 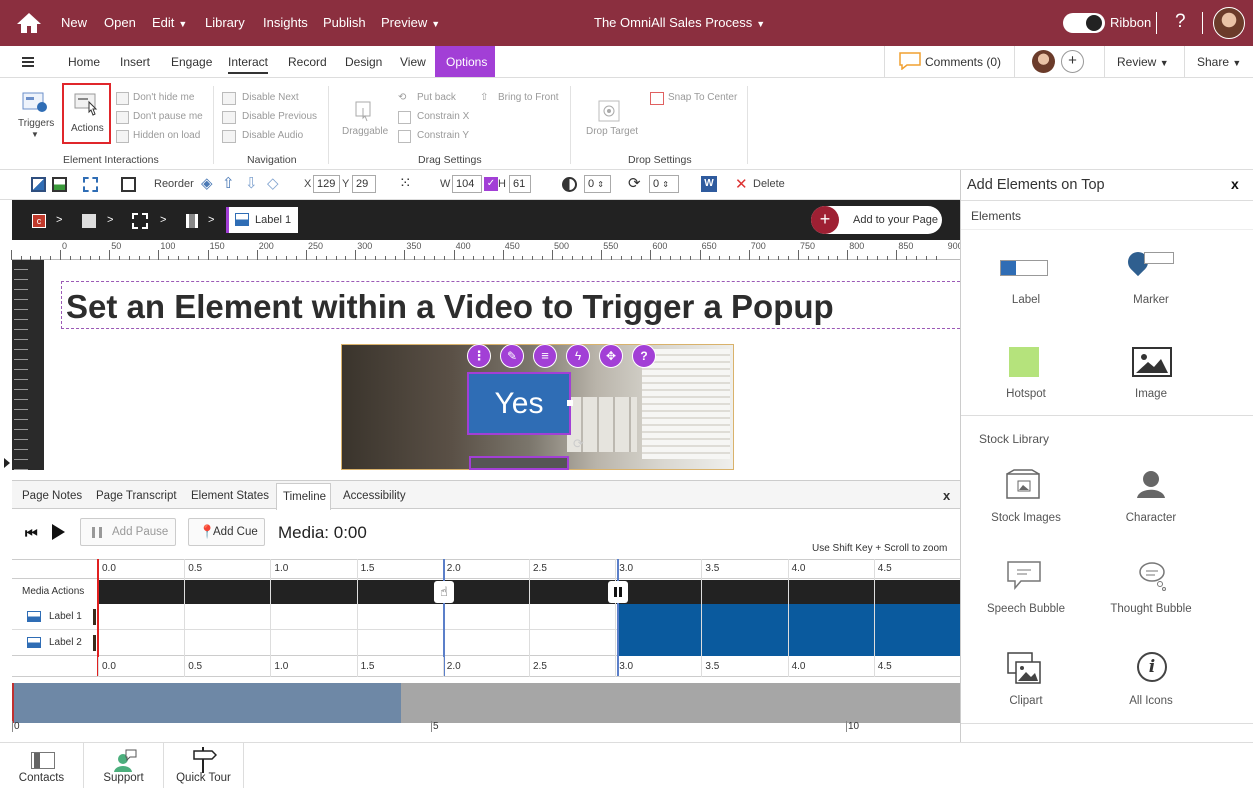 What do you see at coordinates (228, 183) in the screenshot?
I see `bring-to-front-icon: ⇧` at bounding box center [228, 183].